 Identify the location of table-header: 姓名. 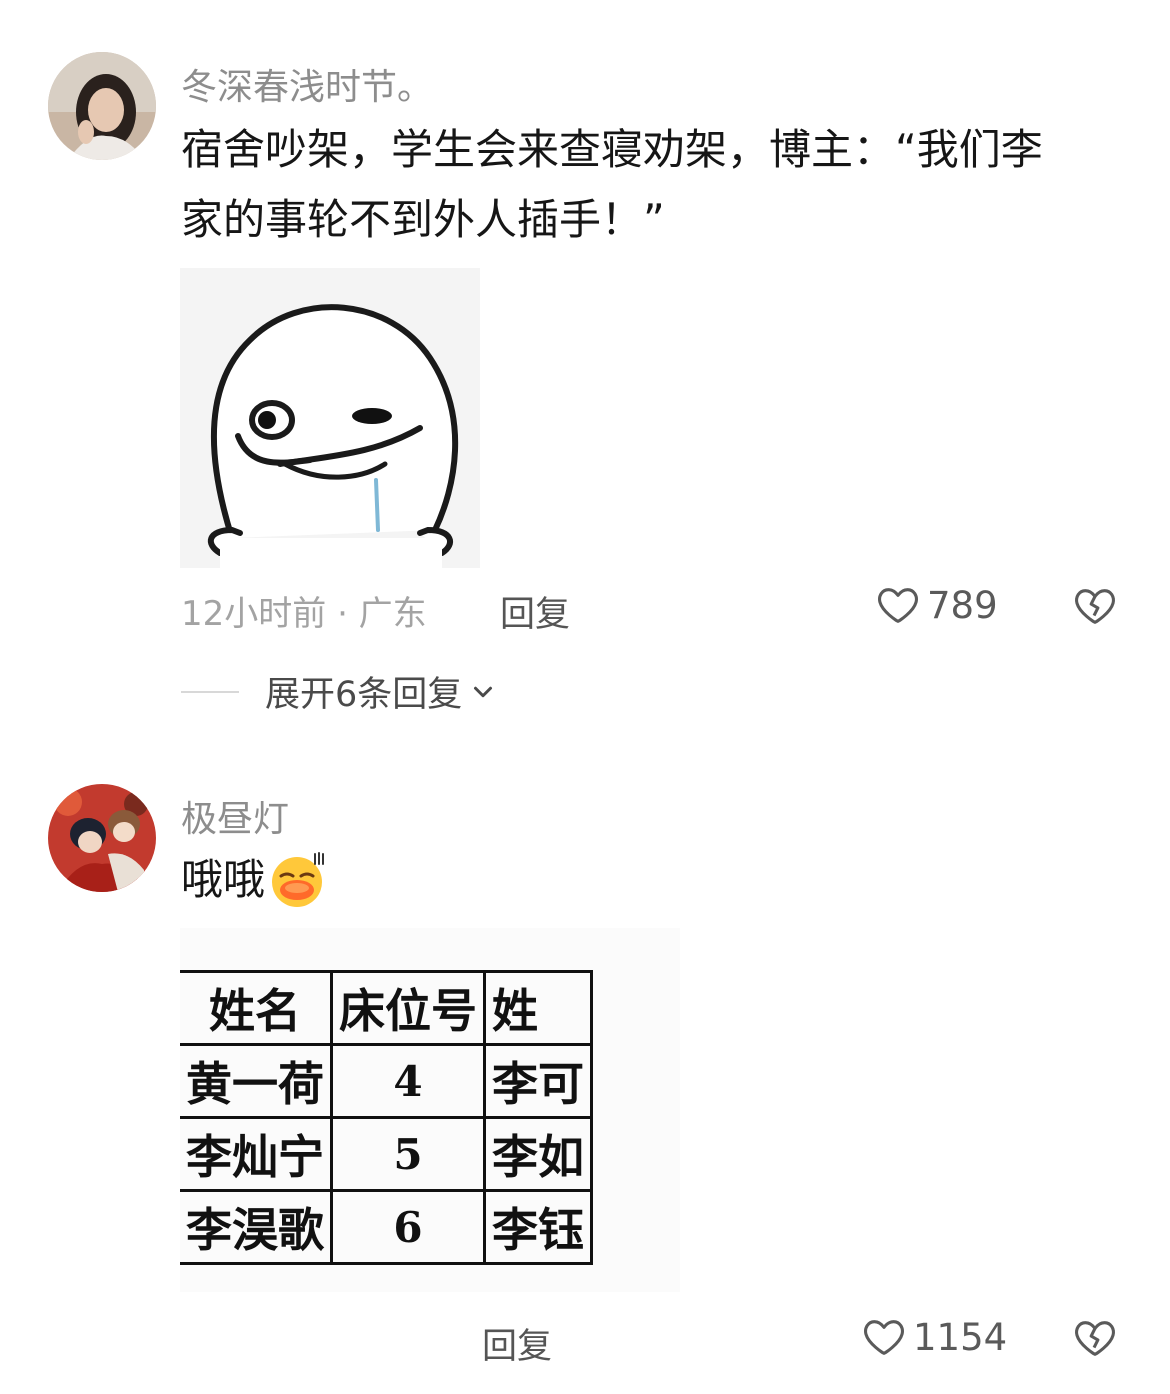
(256, 1008).